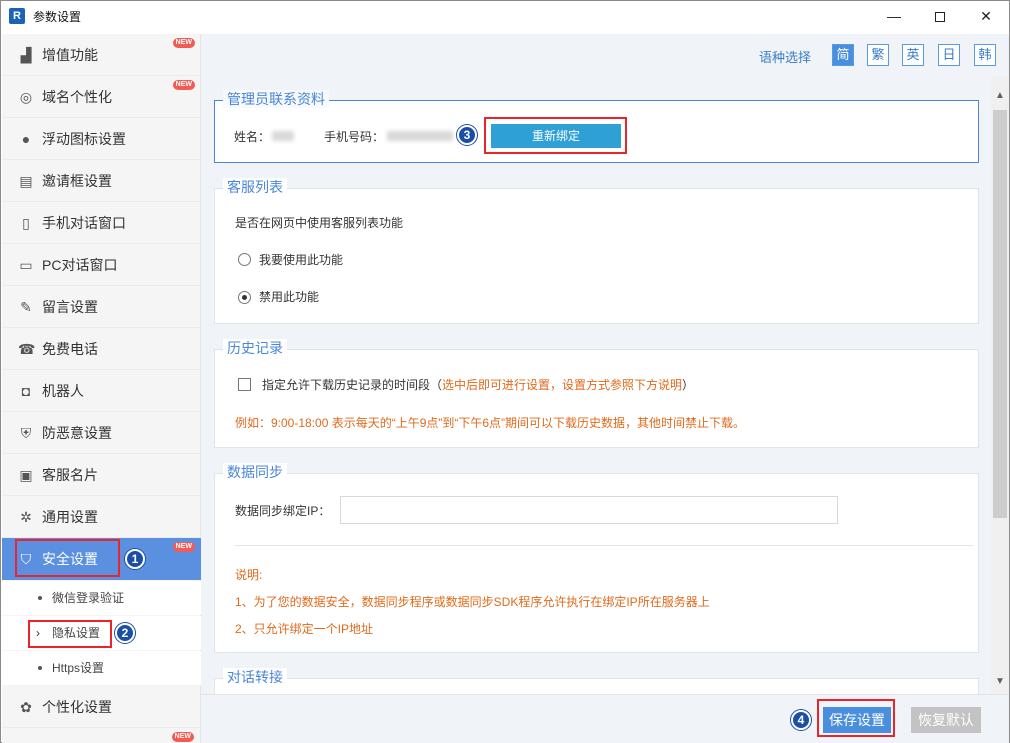 The height and width of the screenshot is (743, 1010). I want to click on sidebar-subitem-label: 微信登录验证, so click(88, 598).